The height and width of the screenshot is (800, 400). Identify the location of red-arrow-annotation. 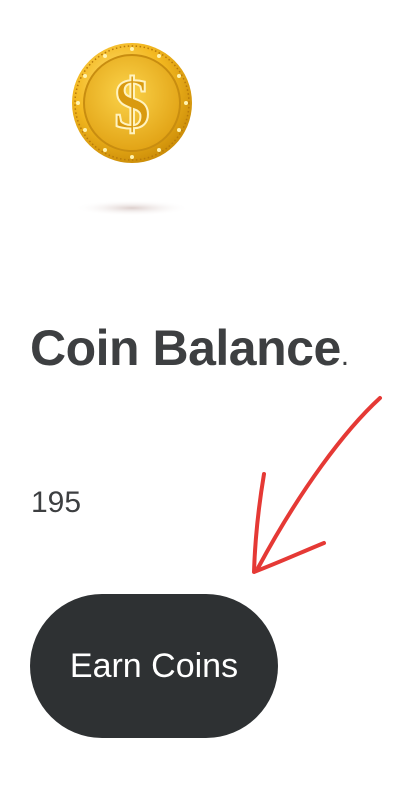
(315, 480).